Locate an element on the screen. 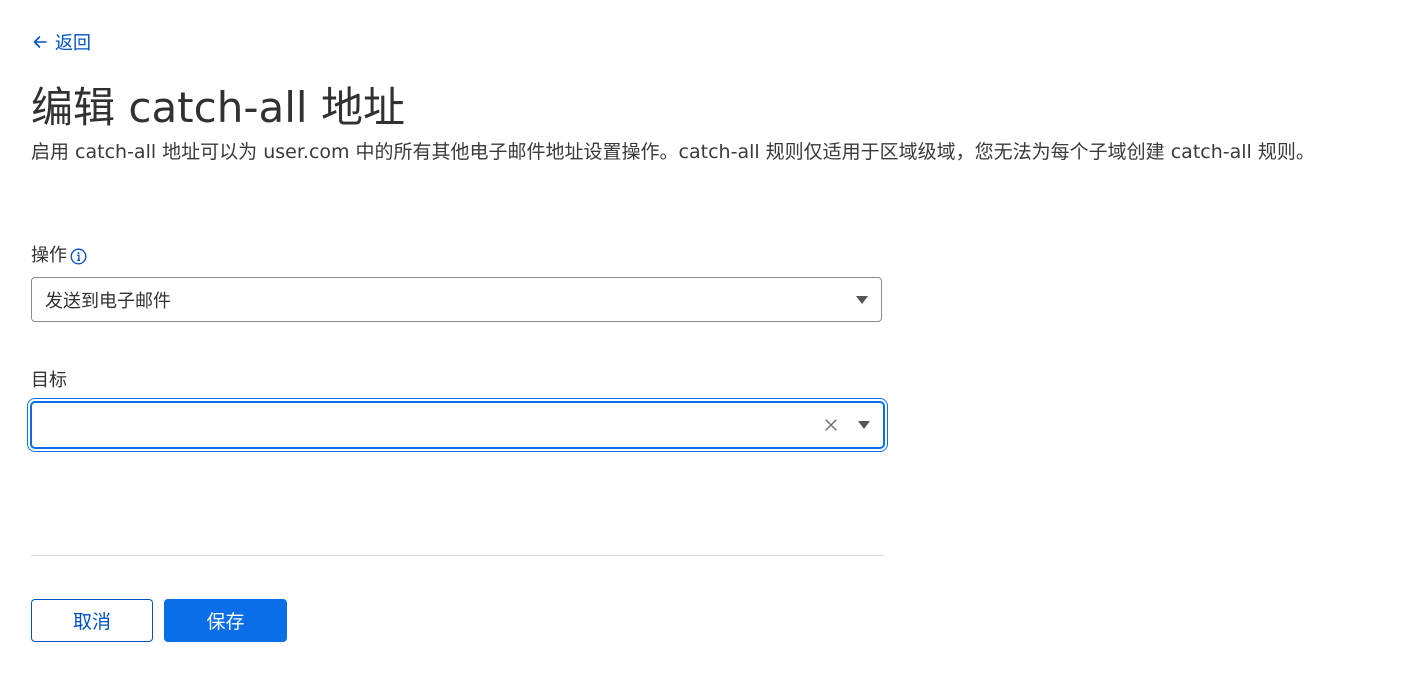 The image size is (1402, 673). action-field-label: 操作 is located at coordinates (59, 256).